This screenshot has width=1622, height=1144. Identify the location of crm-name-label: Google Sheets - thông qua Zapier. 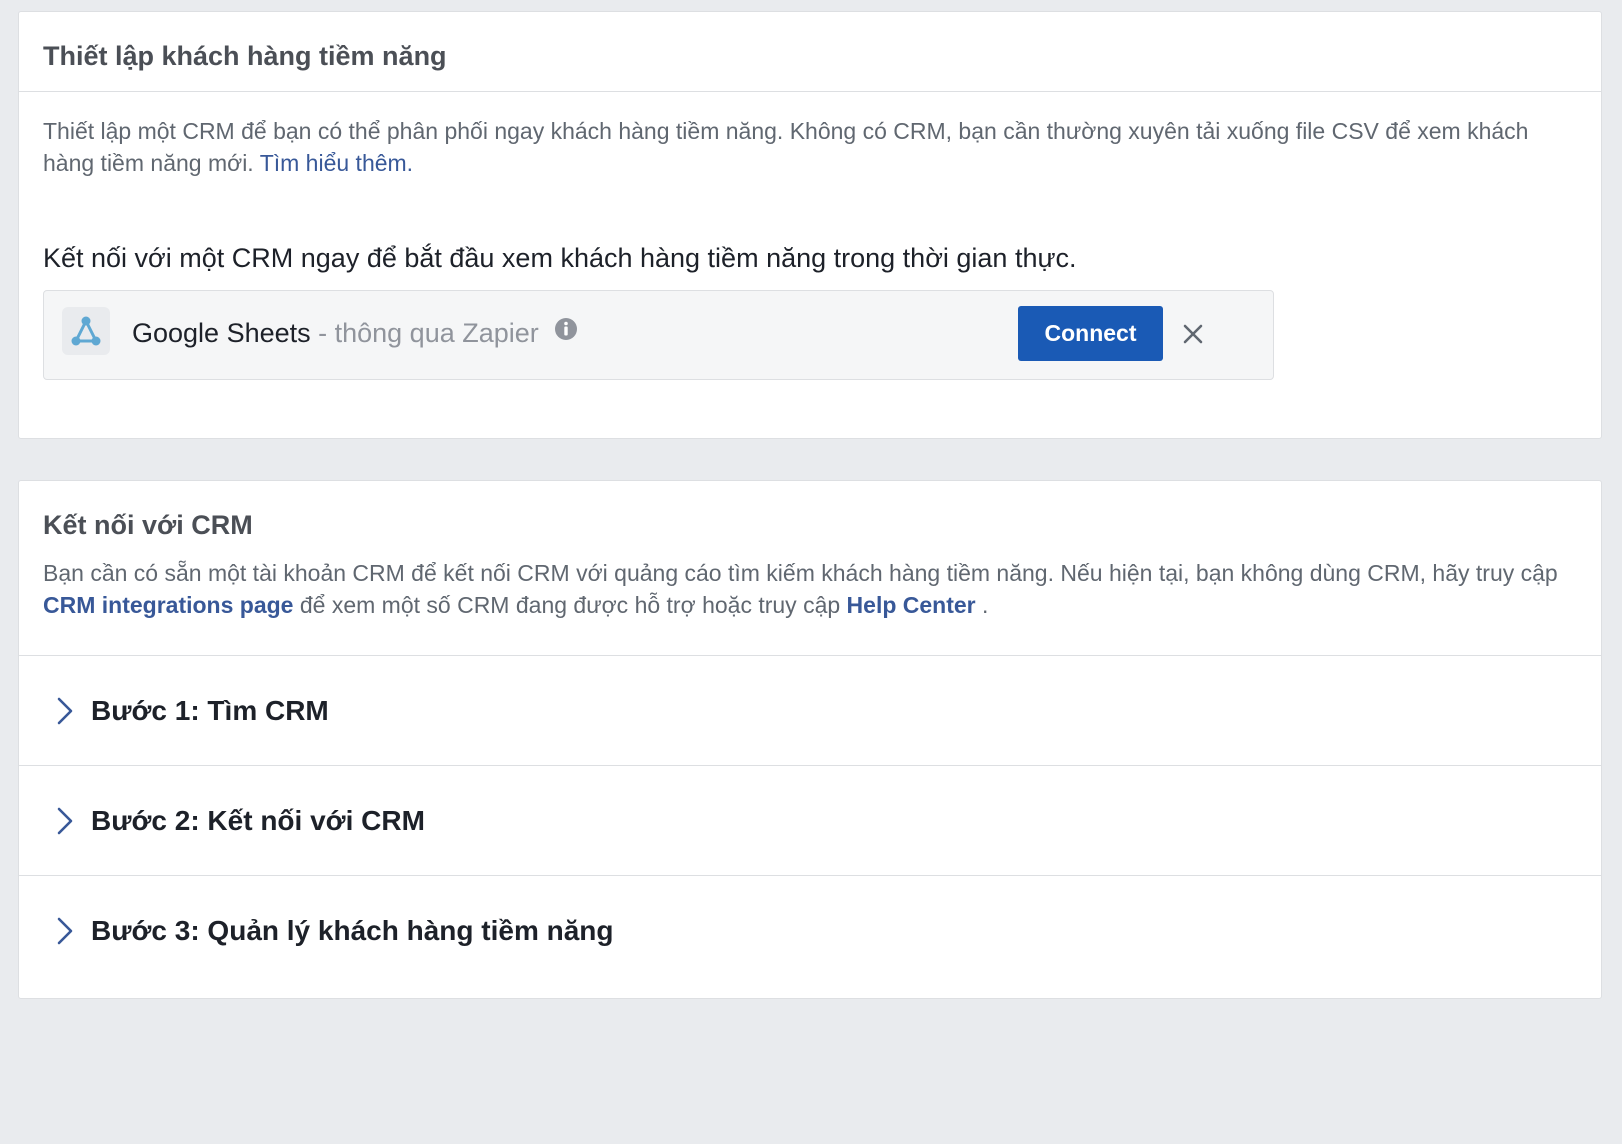
(355, 333).